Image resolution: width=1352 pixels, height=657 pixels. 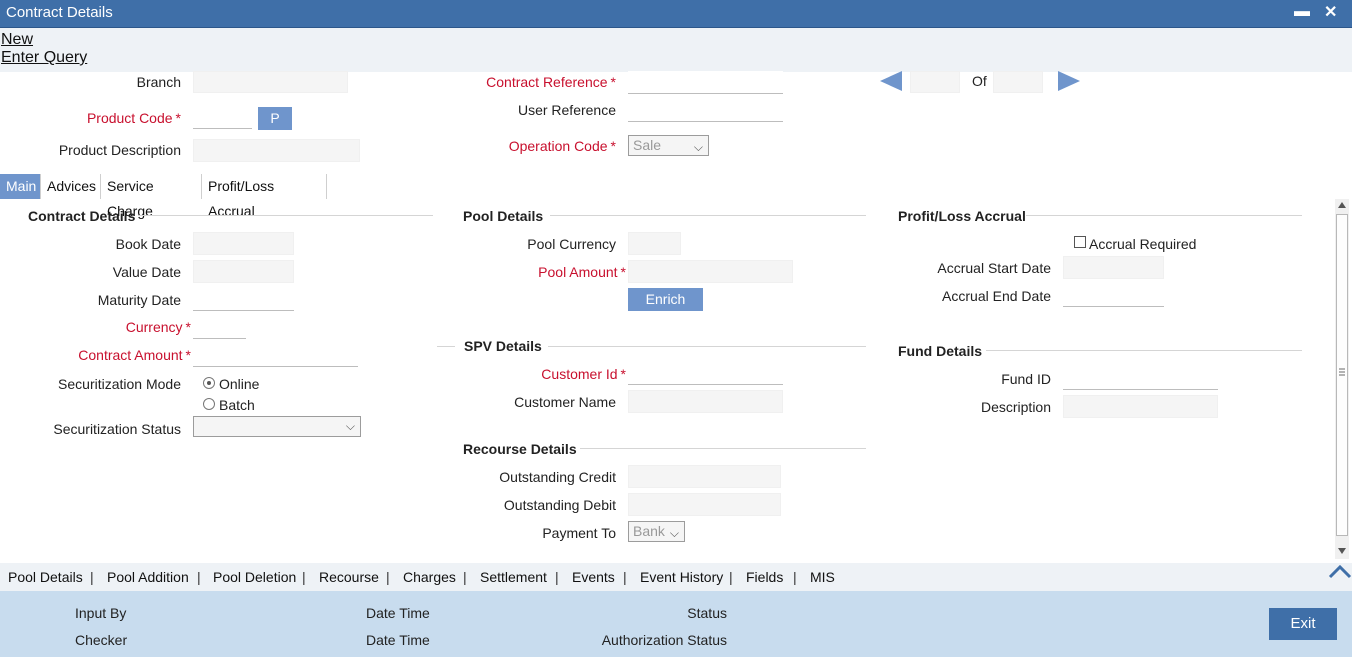 What do you see at coordinates (704, 476) in the screenshot?
I see `outstanding-credit-input` at bounding box center [704, 476].